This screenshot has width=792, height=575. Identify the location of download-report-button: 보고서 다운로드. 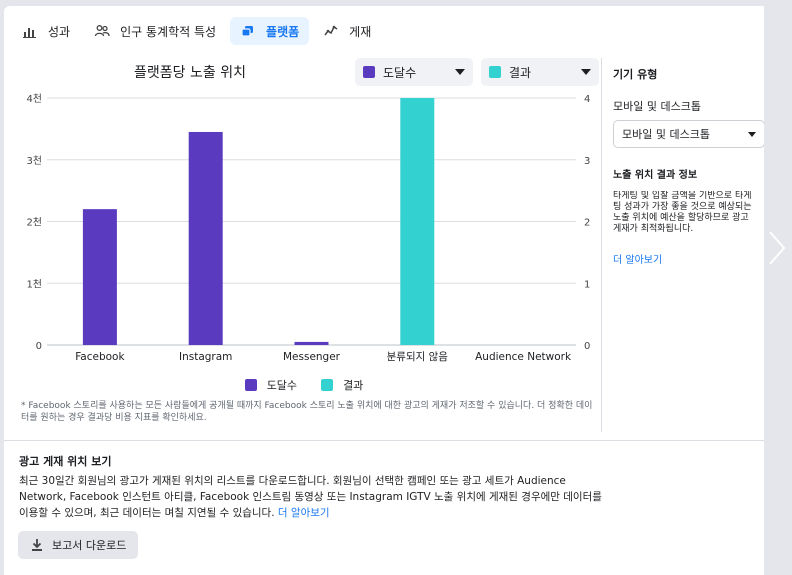
(78, 545).